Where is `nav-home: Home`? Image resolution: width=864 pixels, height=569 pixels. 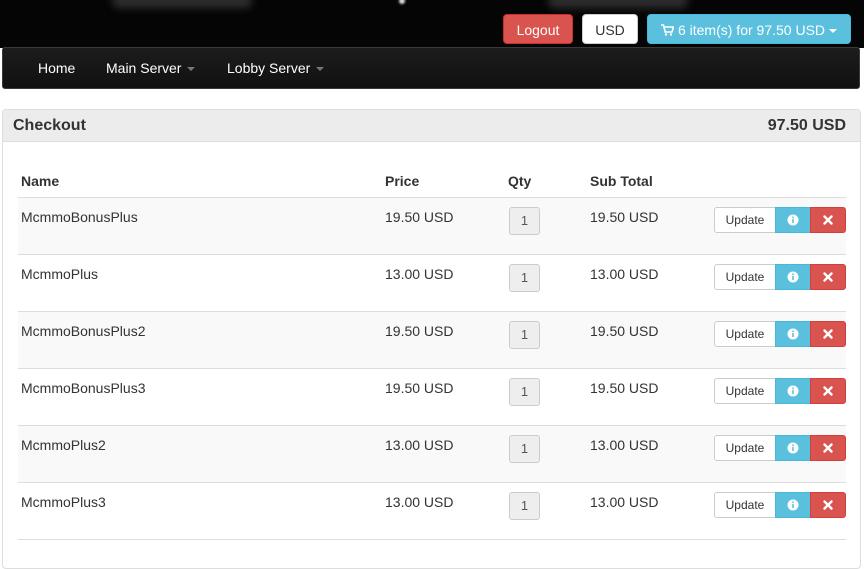
nav-home: Home is located at coordinates (56, 68).